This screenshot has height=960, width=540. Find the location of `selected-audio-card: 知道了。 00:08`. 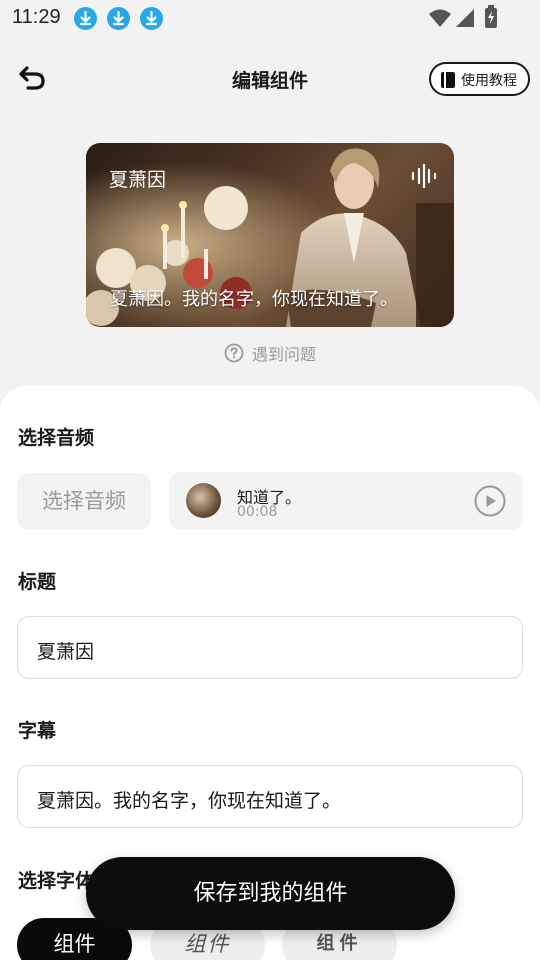

selected-audio-card: 知道了。 00:08 is located at coordinates (346, 501).